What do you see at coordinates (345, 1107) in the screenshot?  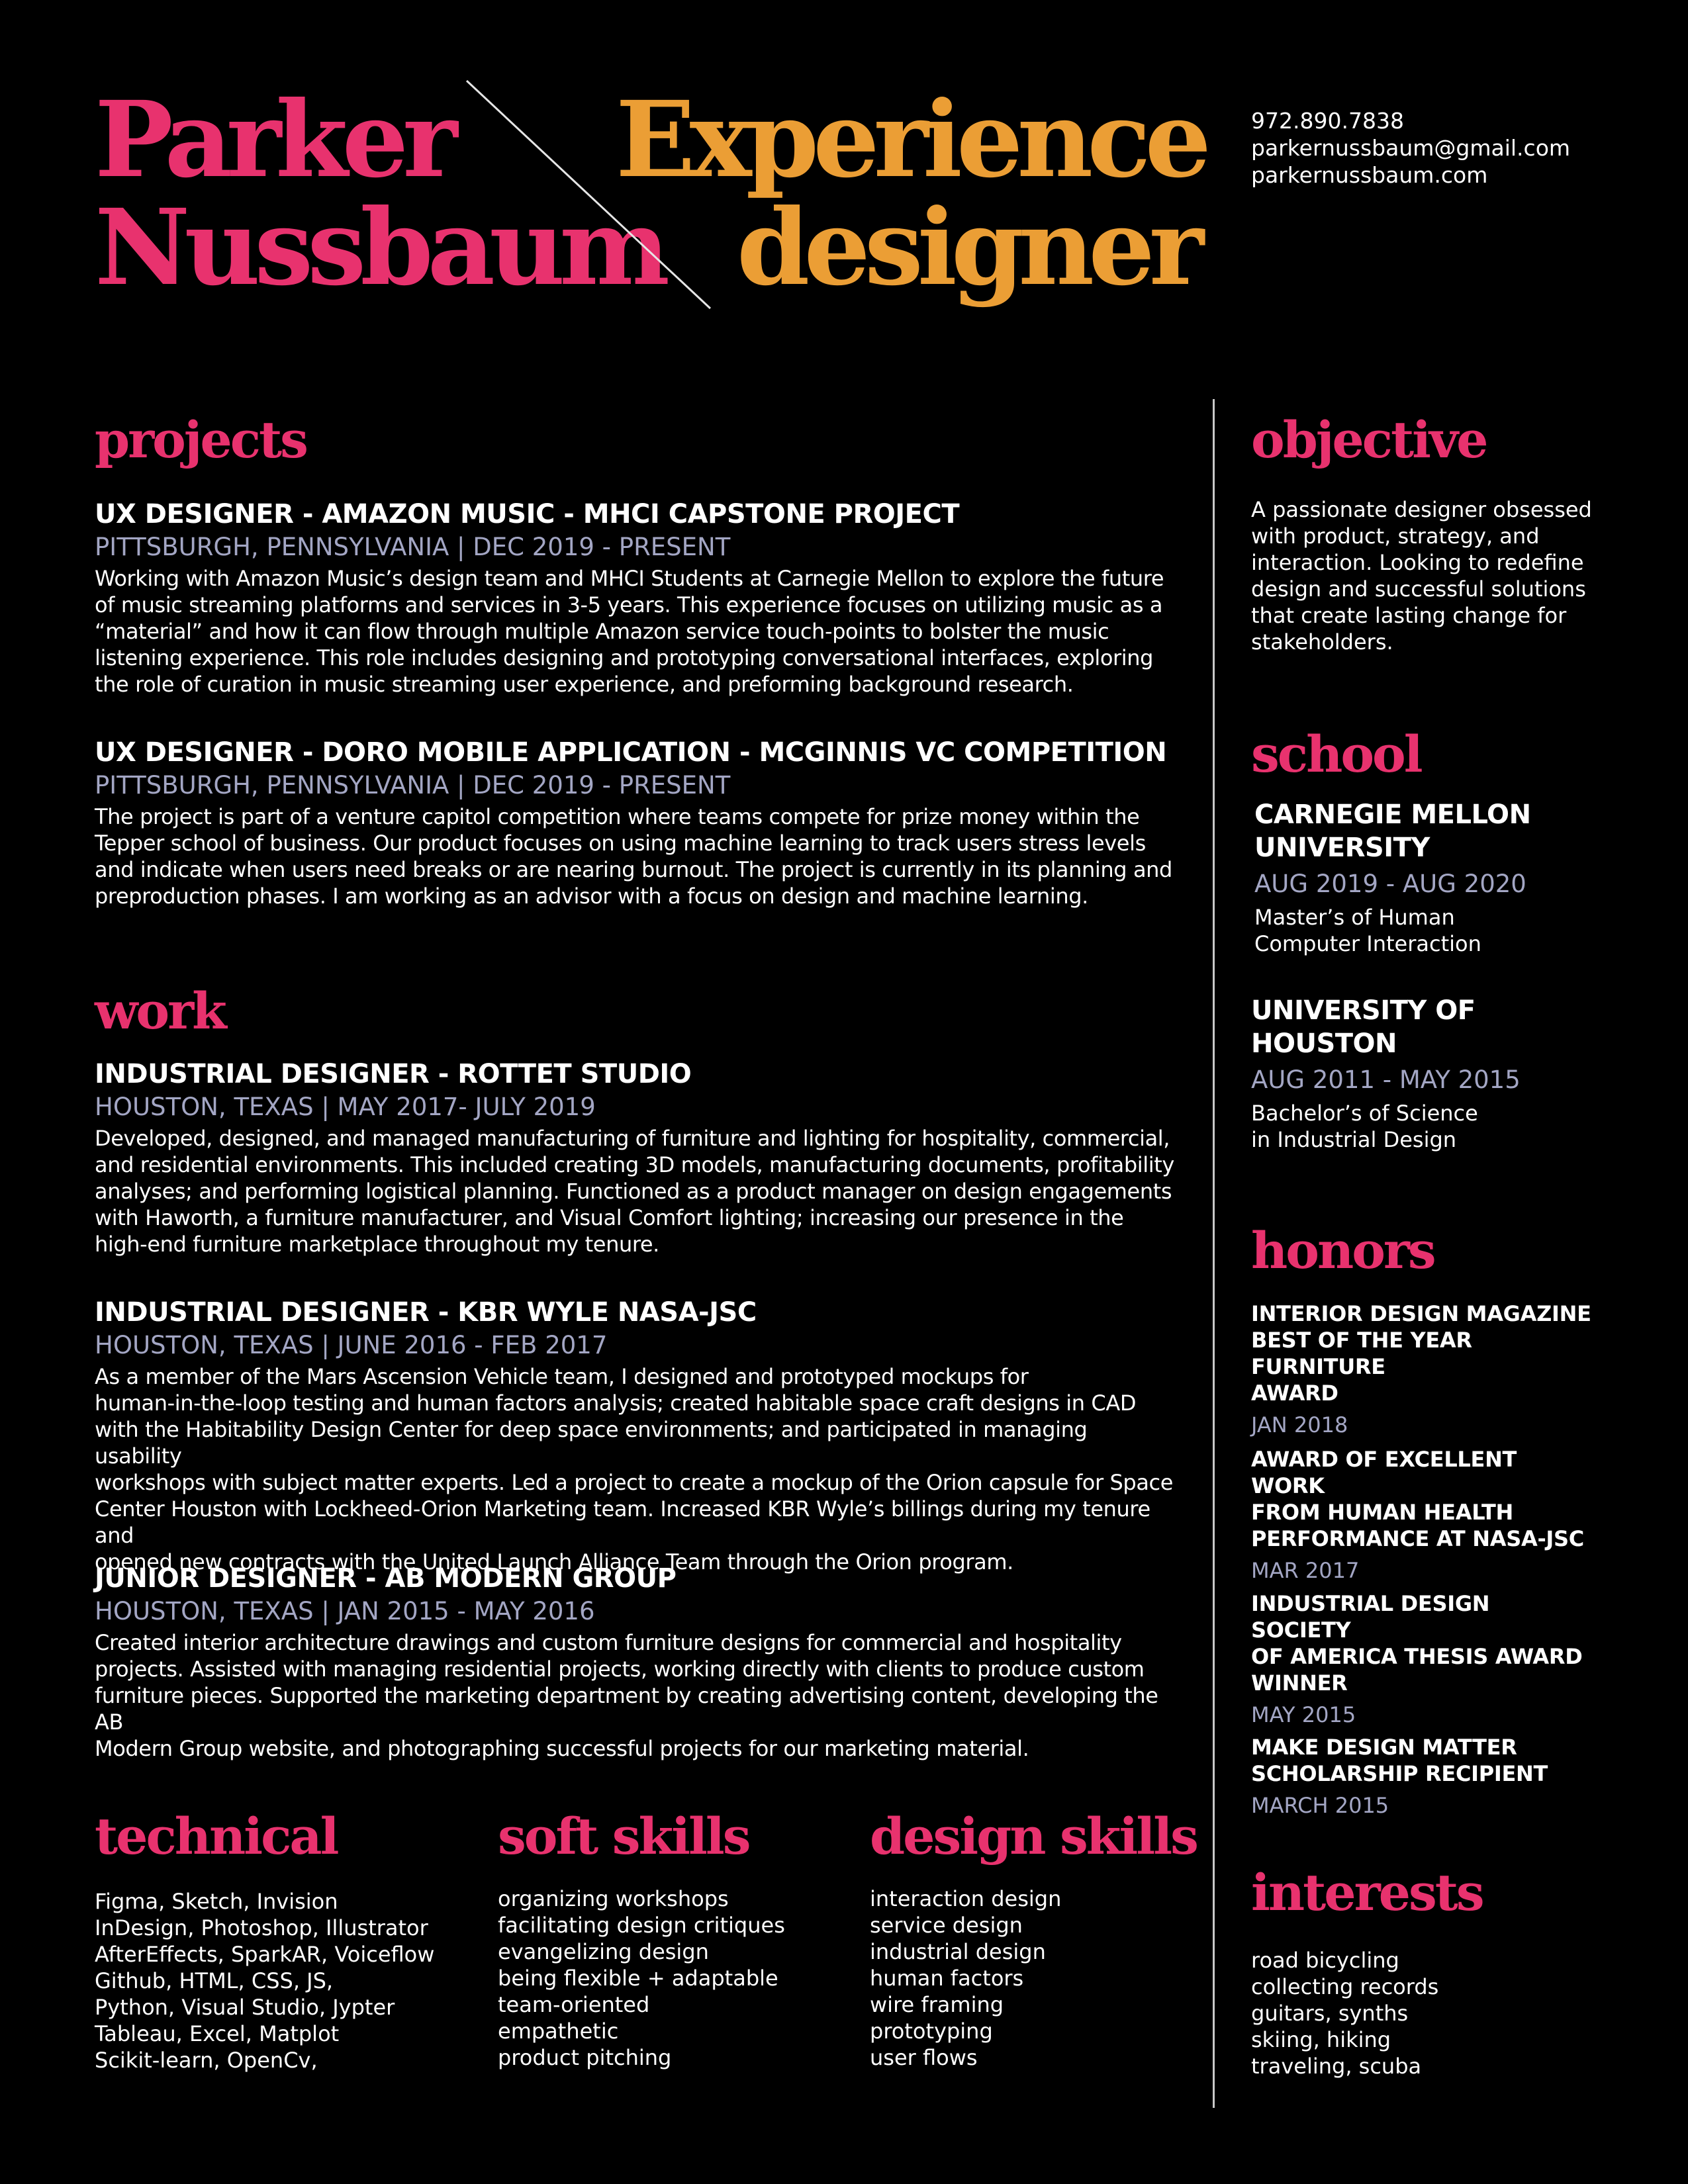 I see `entry-location-date: HOUSTON, TEXAS | MAY 2017- JULY 2019` at bounding box center [345, 1107].